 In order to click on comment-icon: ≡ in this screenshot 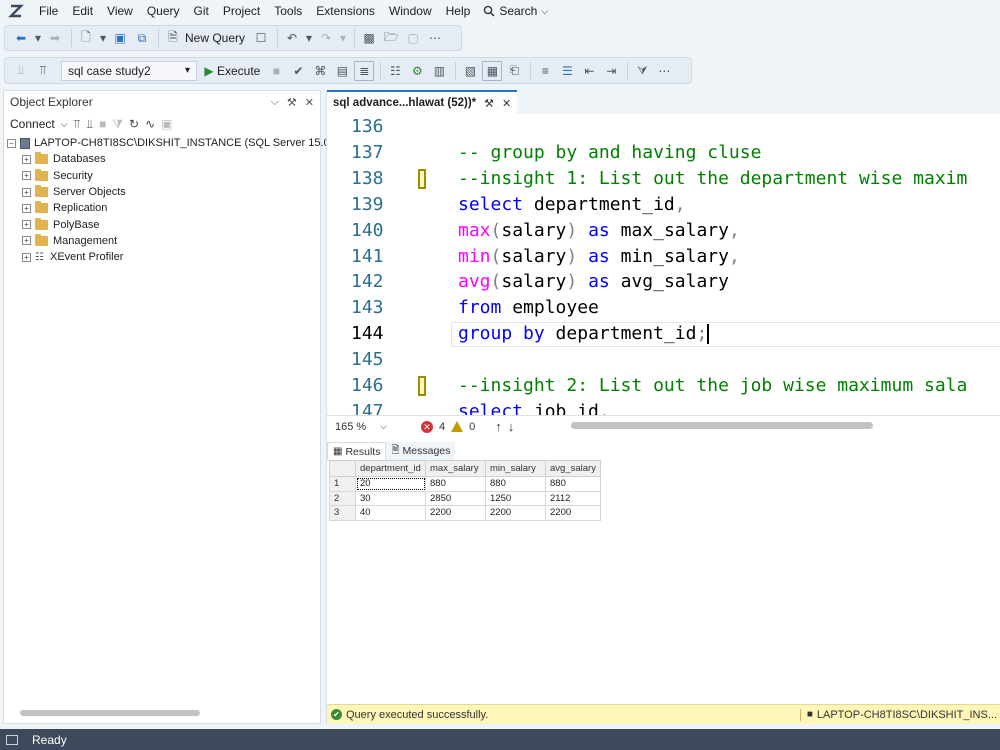, I will do `click(545, 71)`.